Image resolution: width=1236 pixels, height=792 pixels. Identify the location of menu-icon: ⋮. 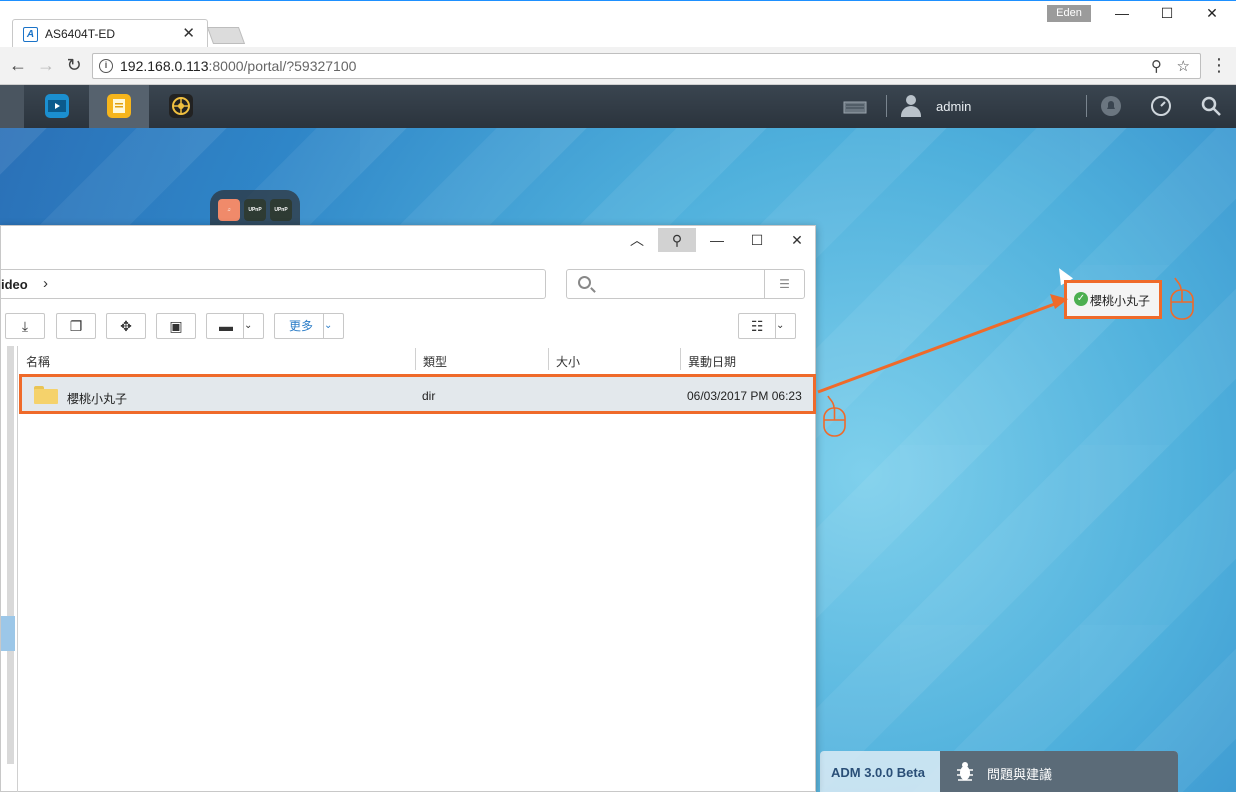
(1219, 66).